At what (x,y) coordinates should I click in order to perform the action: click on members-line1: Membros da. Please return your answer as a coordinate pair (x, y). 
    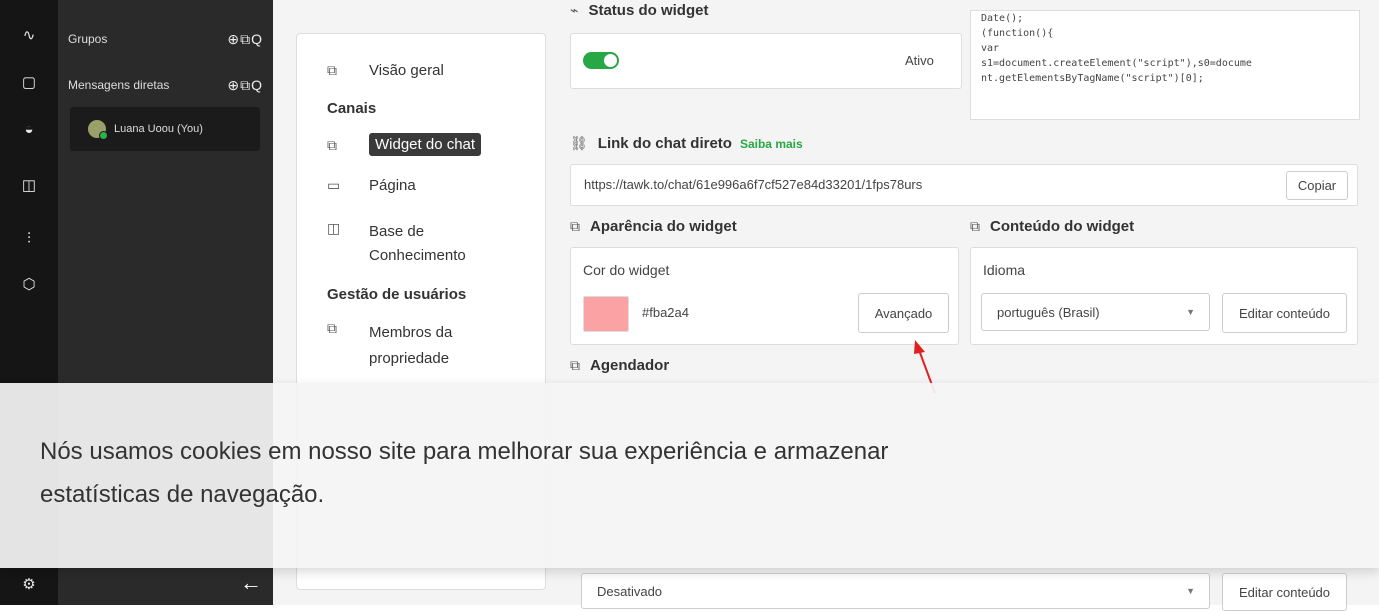
    Looking at the image, I should click on (411, 332).